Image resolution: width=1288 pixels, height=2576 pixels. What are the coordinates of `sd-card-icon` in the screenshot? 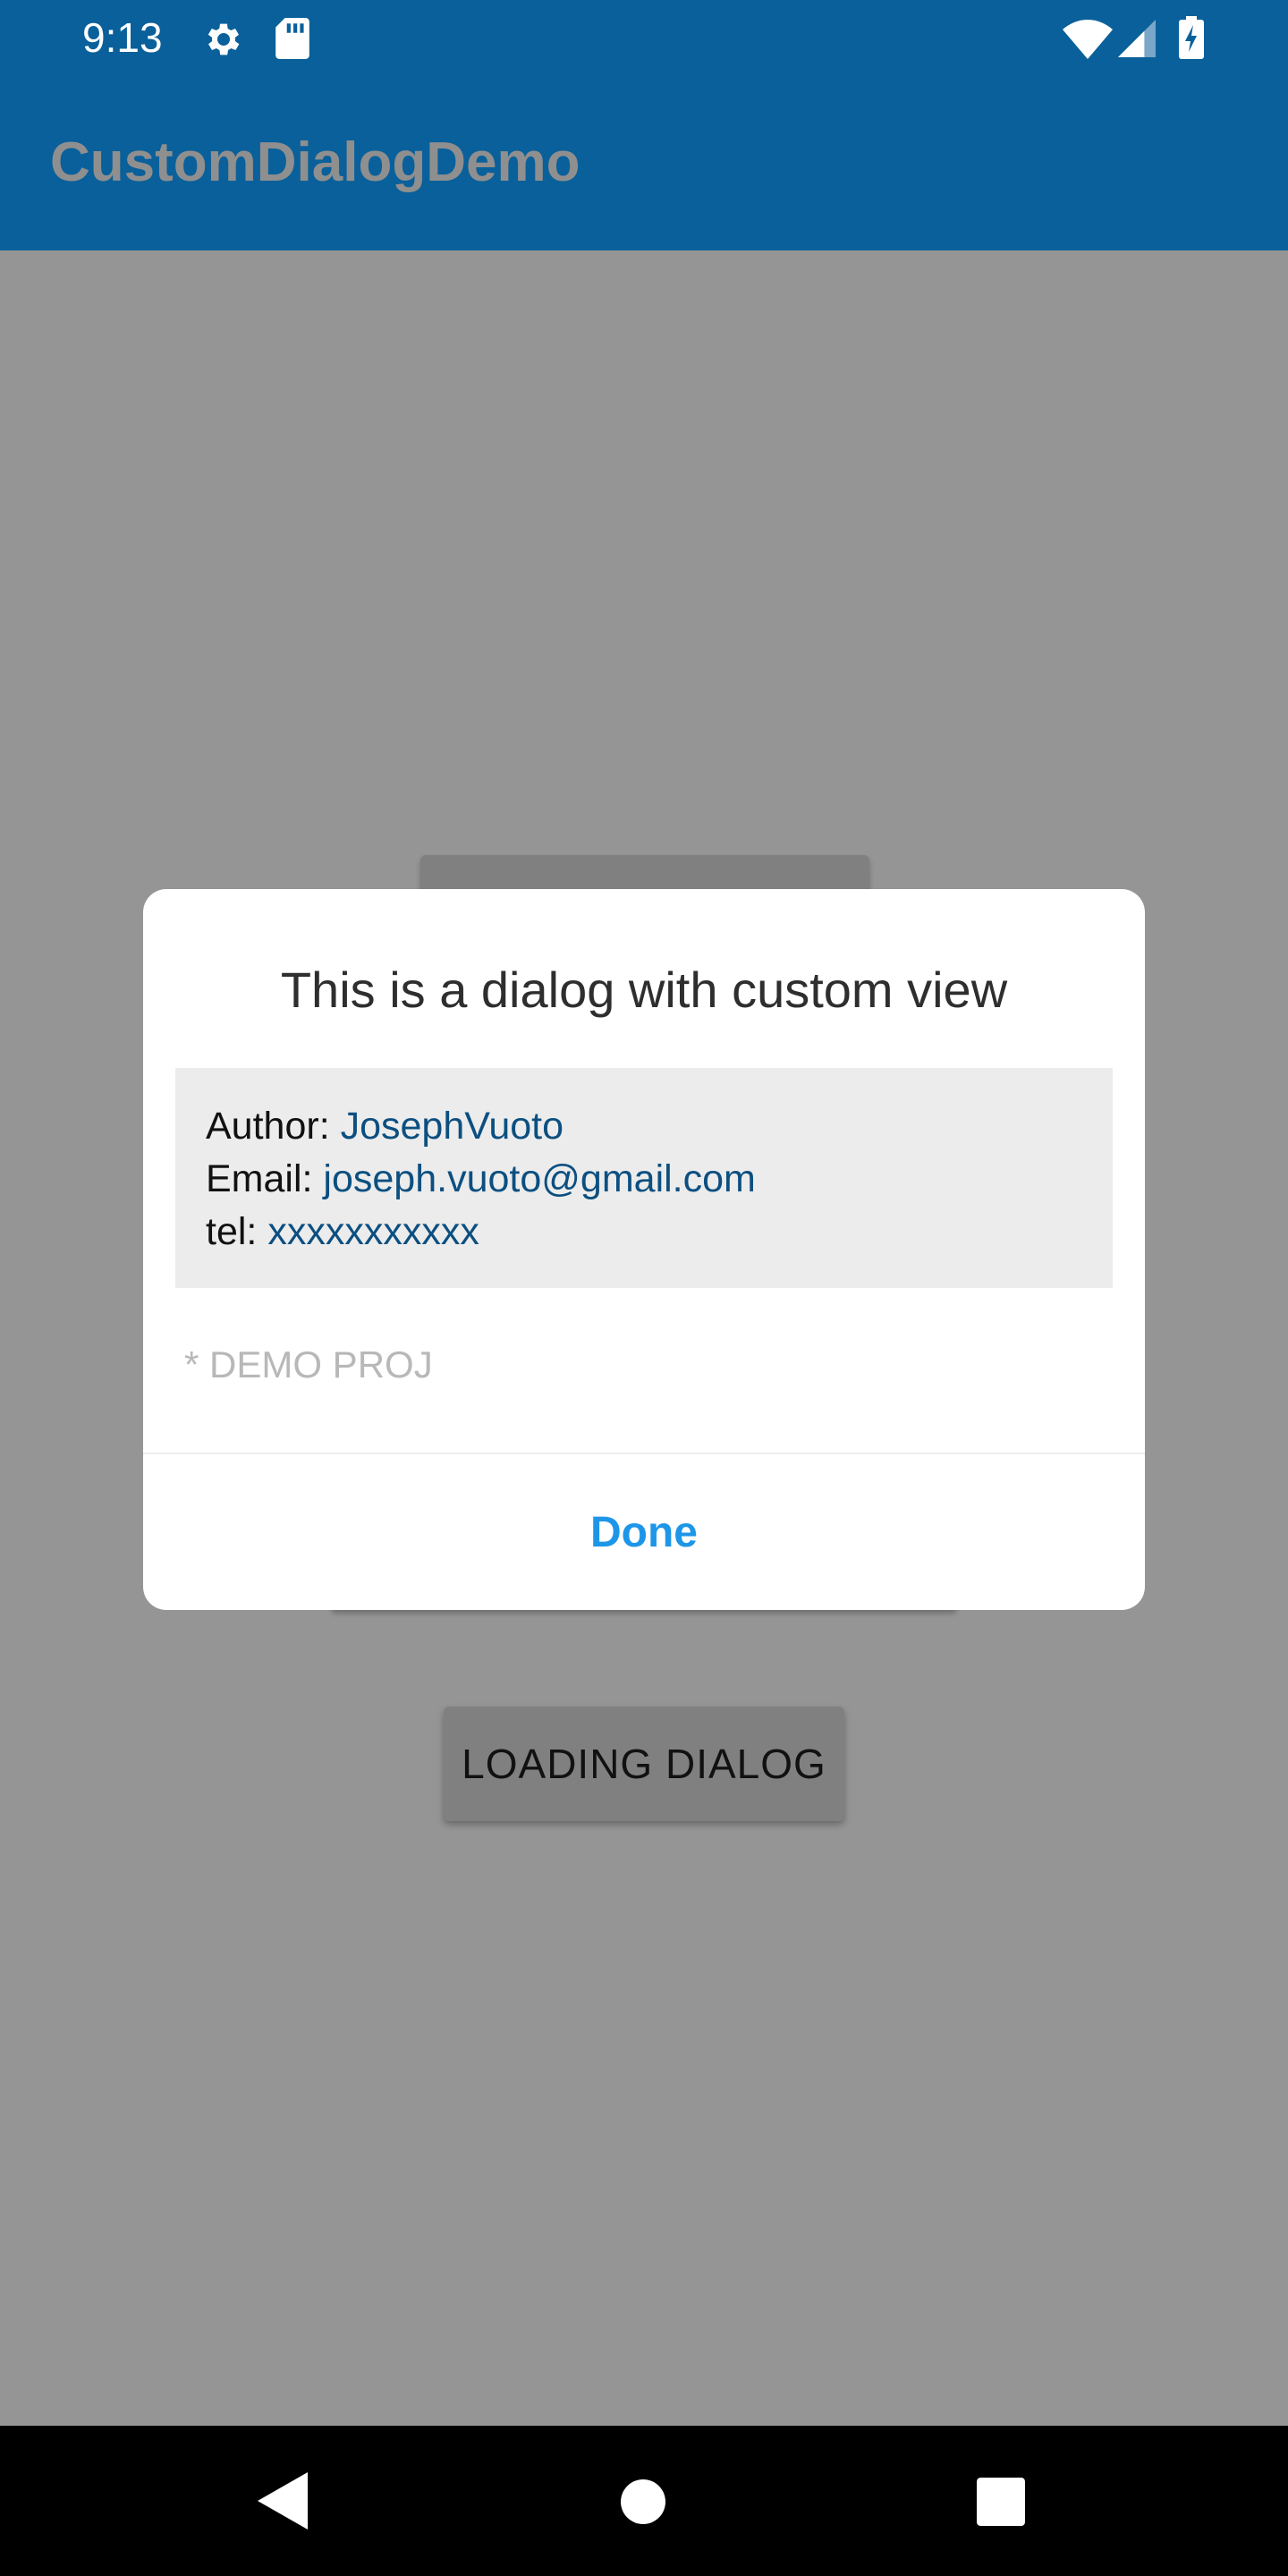 It's located at (292, 38).